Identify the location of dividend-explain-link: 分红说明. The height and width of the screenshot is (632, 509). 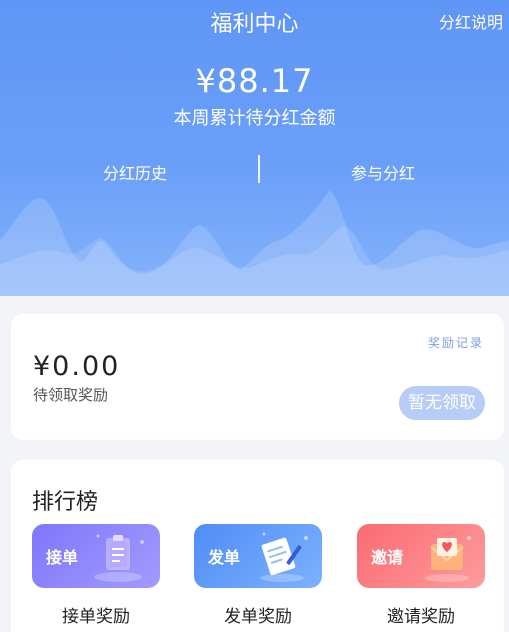
(471, 21).